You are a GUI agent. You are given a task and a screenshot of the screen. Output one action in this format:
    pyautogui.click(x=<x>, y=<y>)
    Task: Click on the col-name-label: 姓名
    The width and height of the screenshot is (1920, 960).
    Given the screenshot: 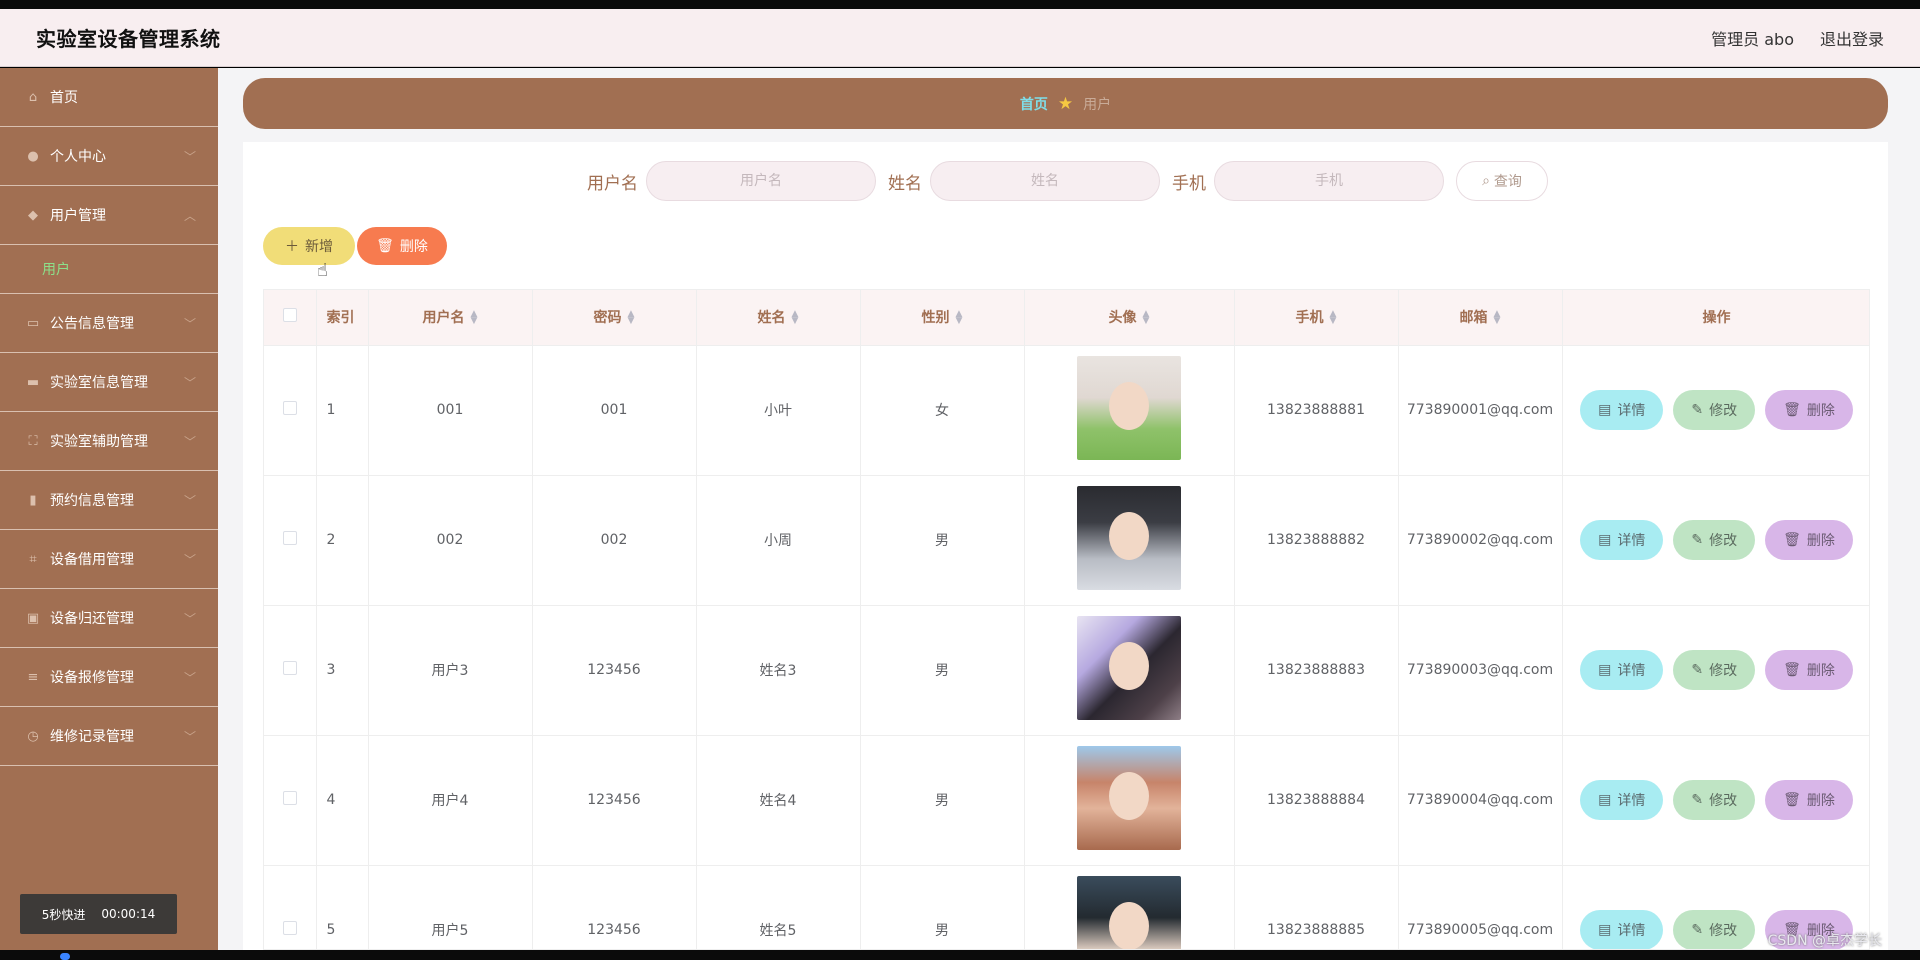 What is the action you would take?
    pyautogui.click(x=771, y=318)
    